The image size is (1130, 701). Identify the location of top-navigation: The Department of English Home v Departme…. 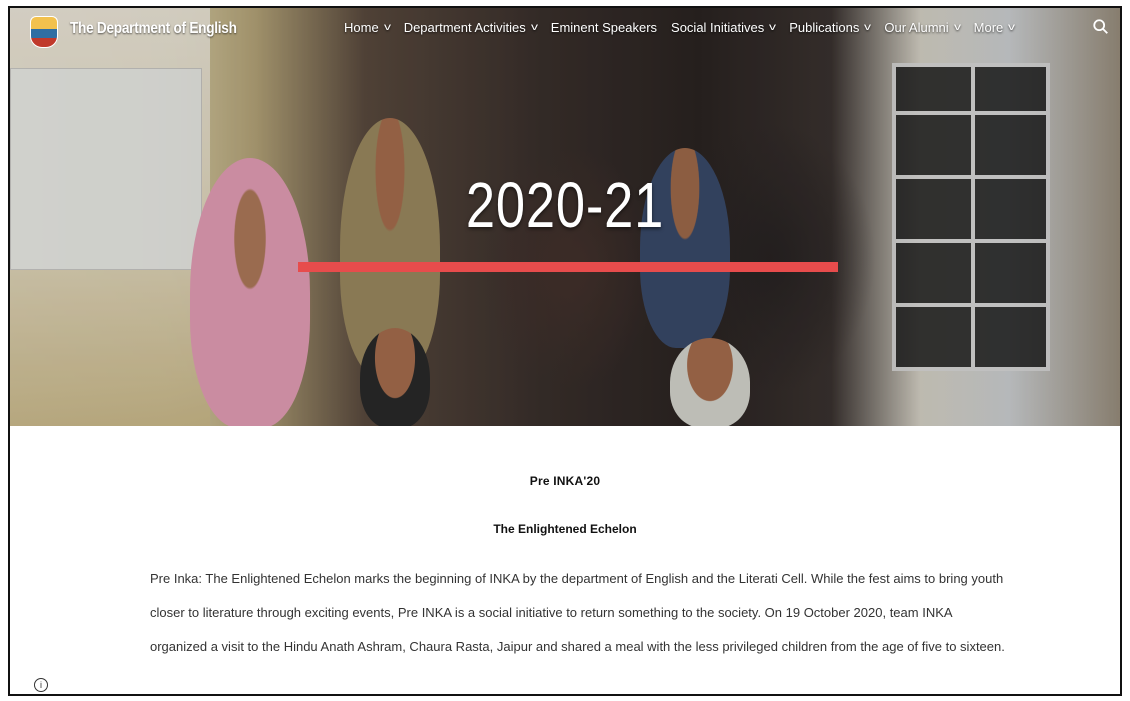
(565, 30).